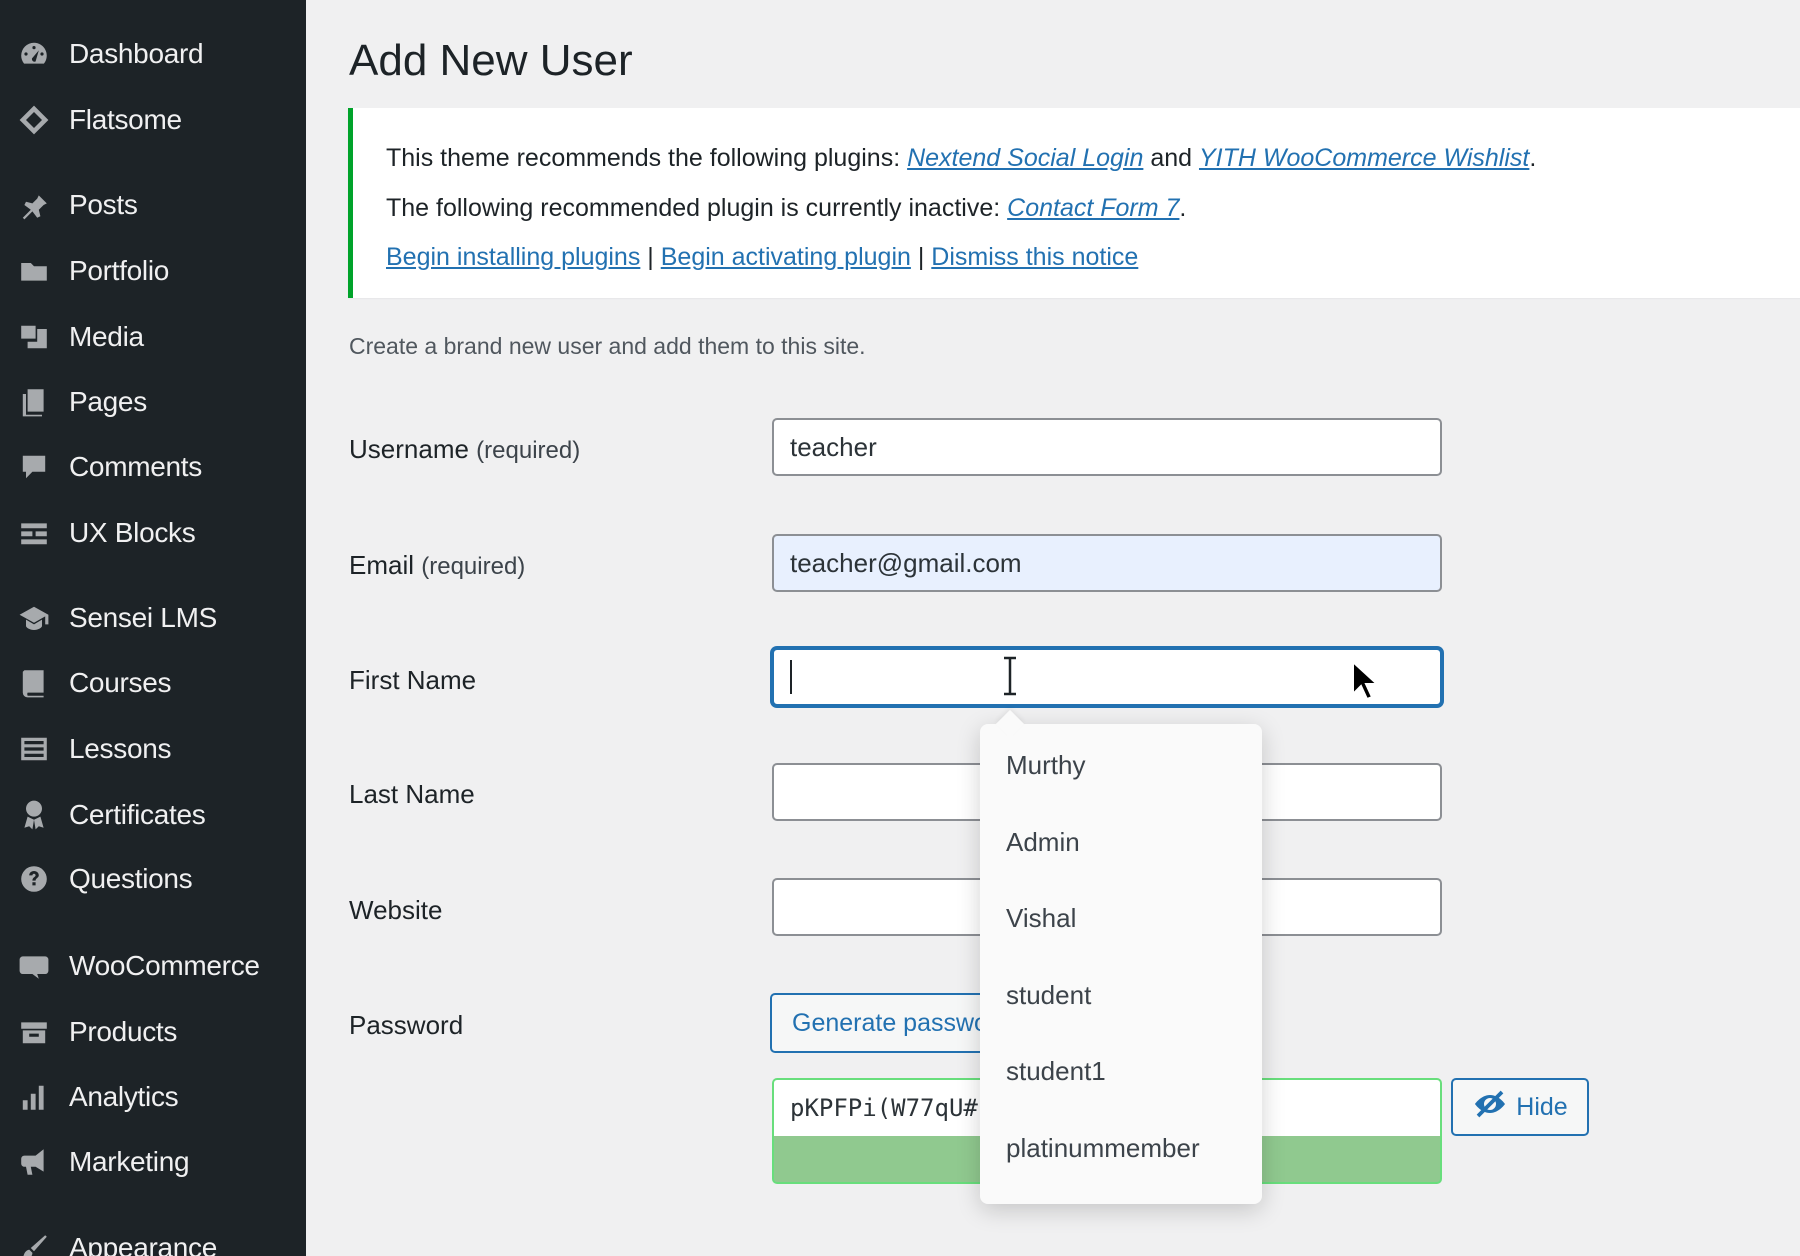  What do you see at coordinates (786, 257) in the screenshot?
I see `begin-activating-link: Begin activating plugin` at bounding box center [786, 257].